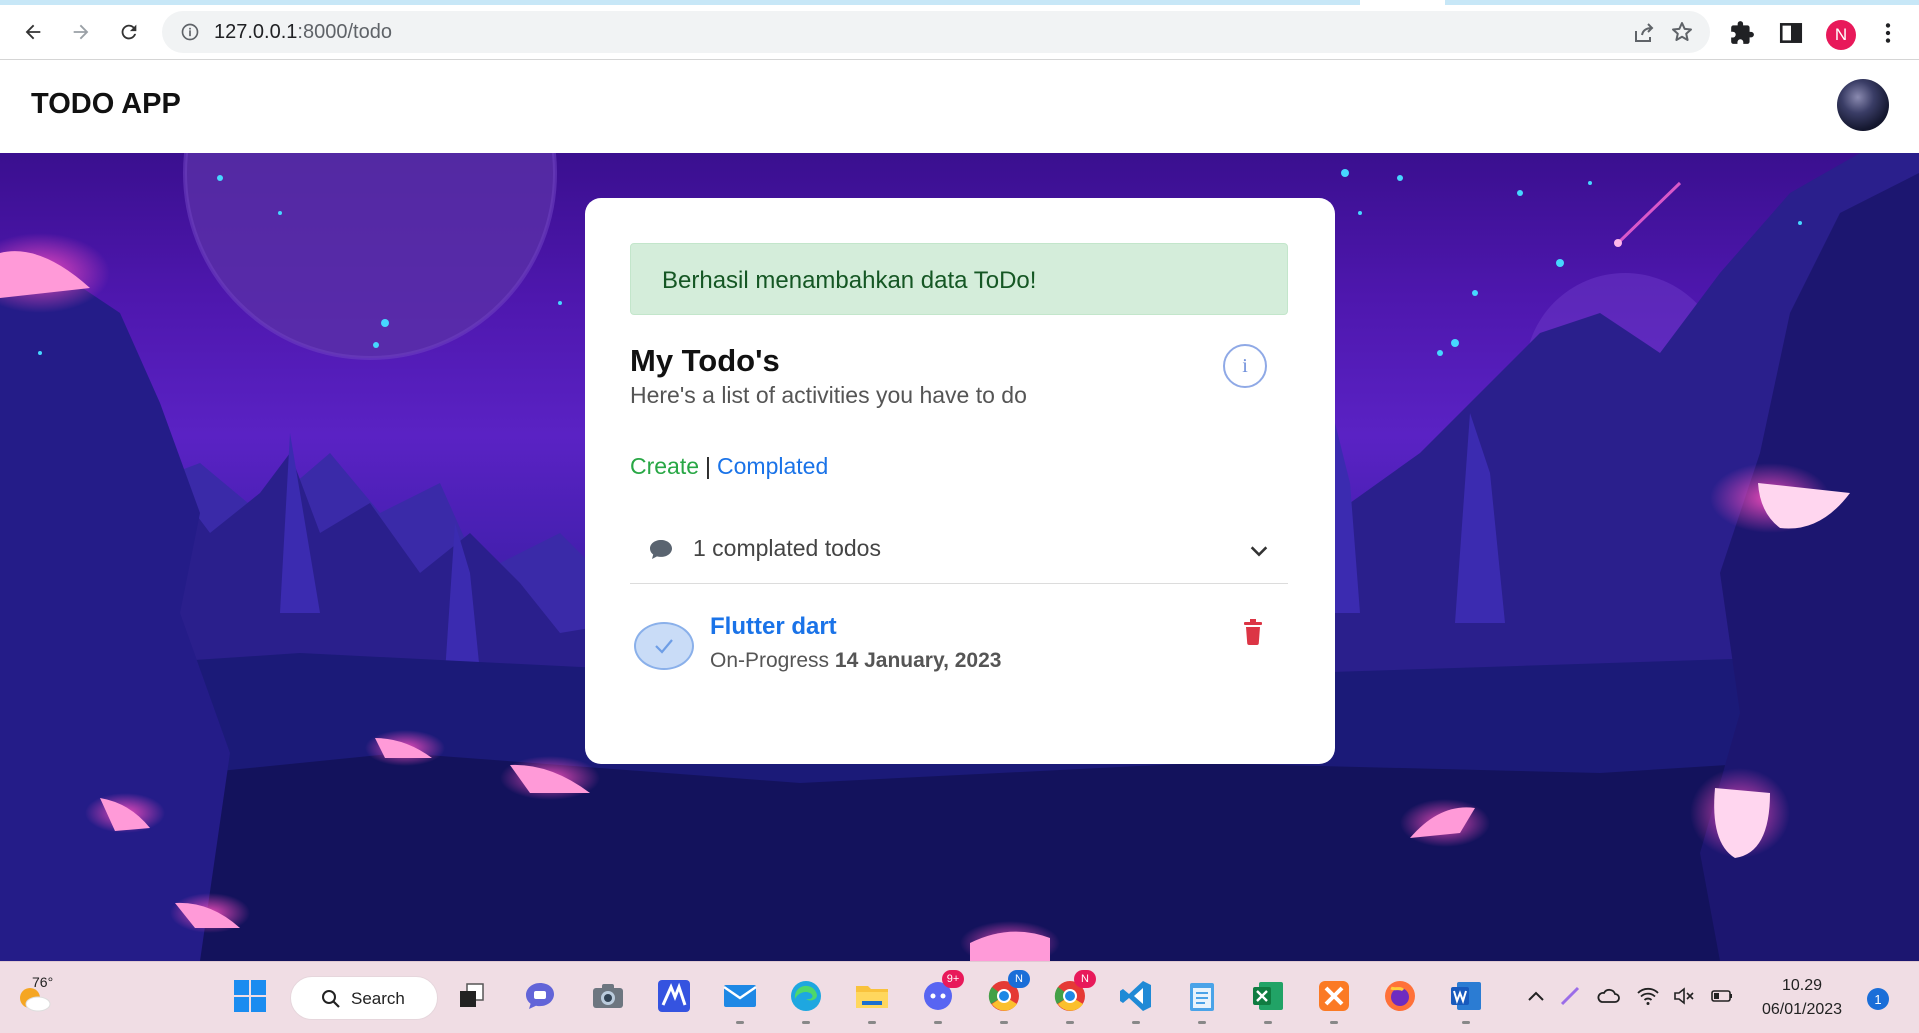 Image resolution: width=1919 pixels, height=1033 pixels. I want to click on app-m-icon, so click(674, 996).